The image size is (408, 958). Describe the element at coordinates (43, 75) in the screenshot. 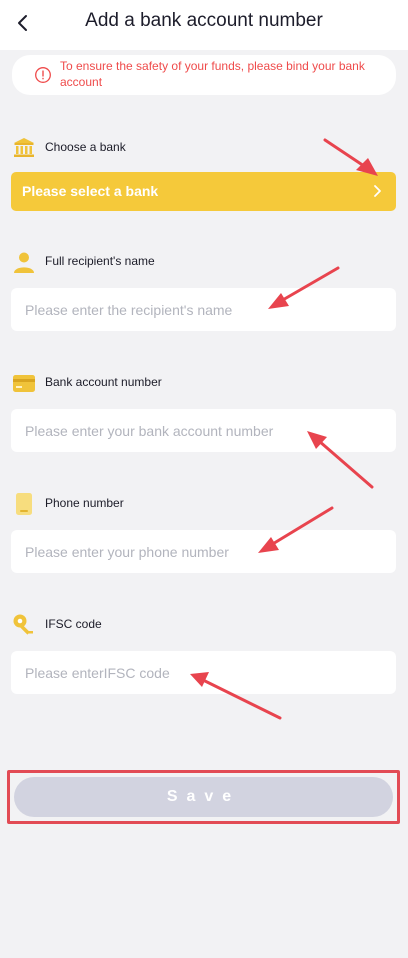

I see `alert-circle-icon` at that location.